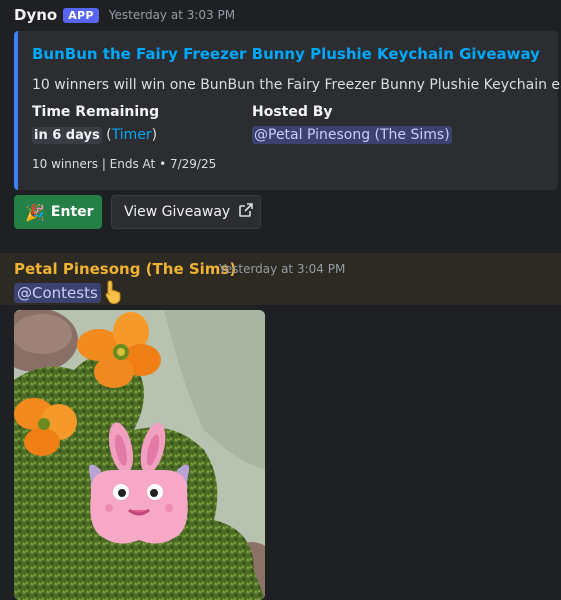 This screenshot has height=600, width=561. What do you see at coordinates (125, 269) in the screenshot?
I see `author-name-2: Petal Pinesong (The Sims)` at bounding box center [125, 269].